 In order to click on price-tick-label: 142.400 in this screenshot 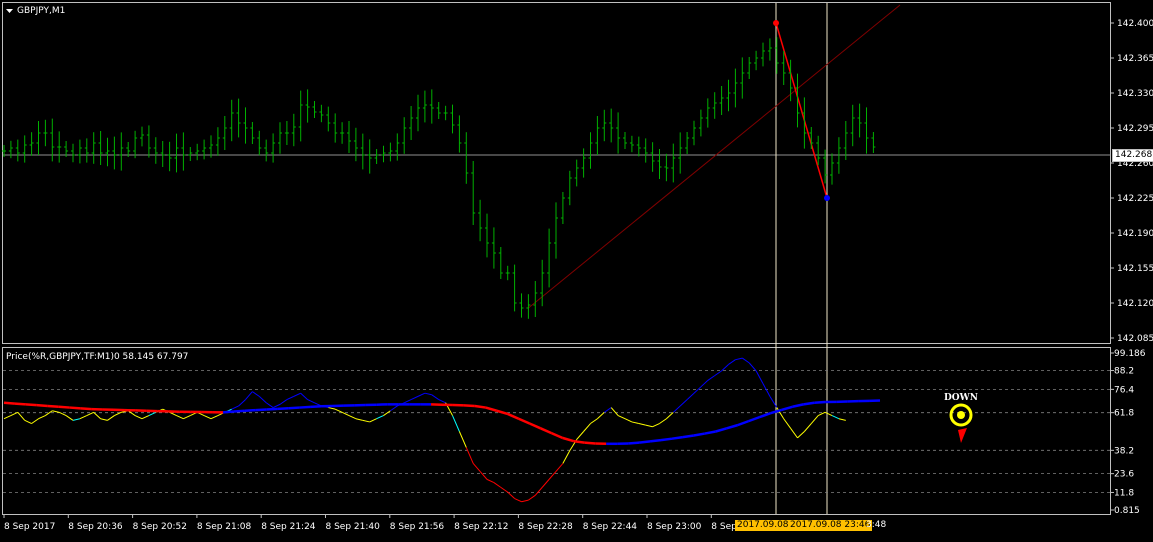, I will do `click(1135, 24)`.